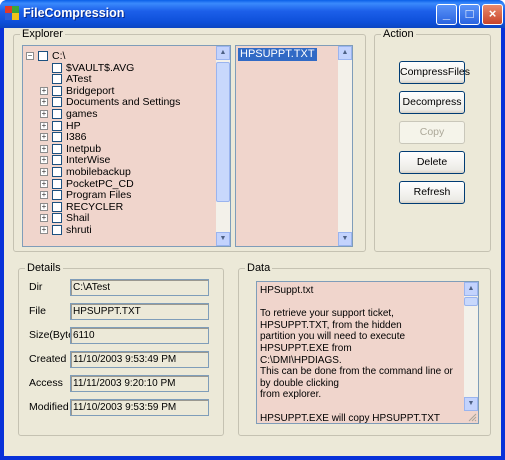  What do you see at coordinates (472, 417) in the screenshot?
I see `resize-grip-icon` at bounding box center [472, 417].